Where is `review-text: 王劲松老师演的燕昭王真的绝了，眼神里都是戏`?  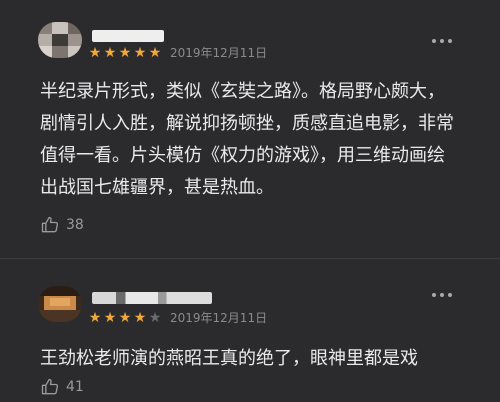 review-text: 王劲松老师演的燕昭王真的绝了，眼神里都是戏 is located at coordinates (229, 358).